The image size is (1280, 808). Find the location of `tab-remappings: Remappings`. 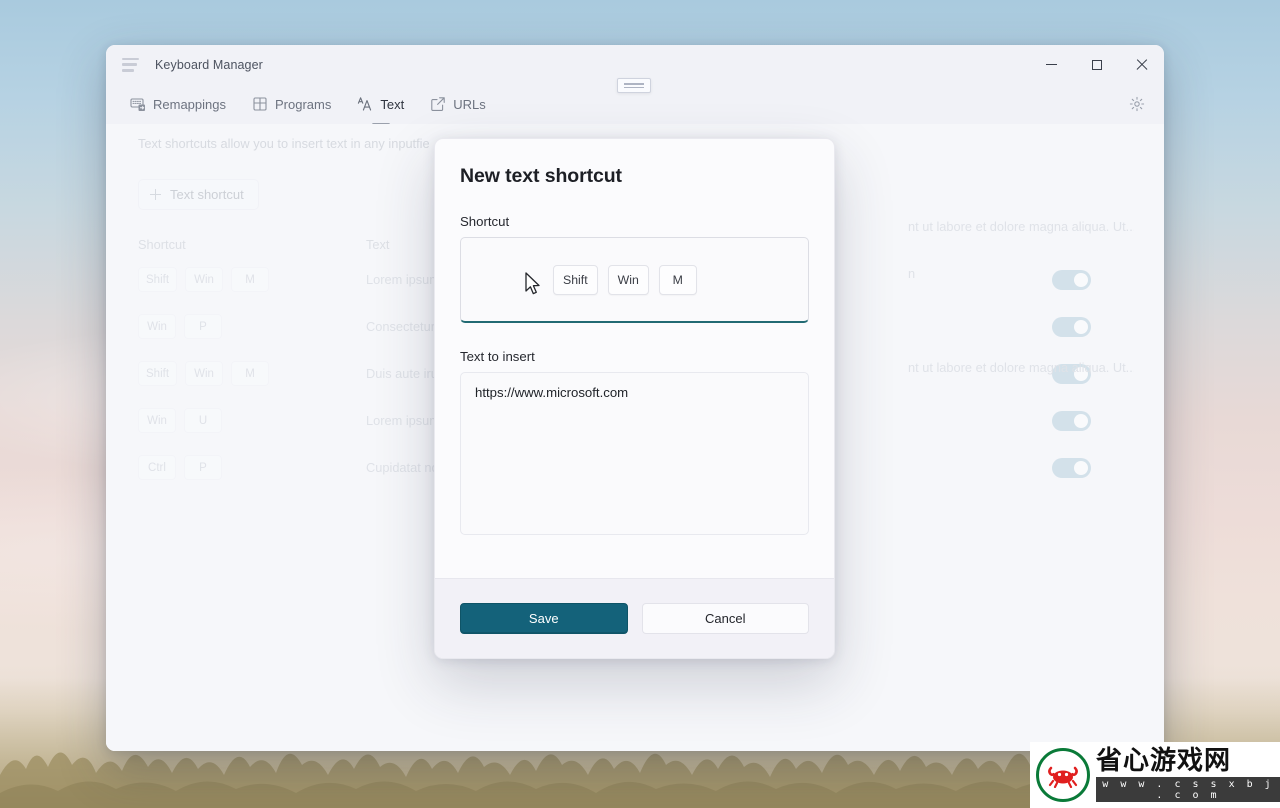

tab-remappings: Remappings is located at coordinates (178, 104).